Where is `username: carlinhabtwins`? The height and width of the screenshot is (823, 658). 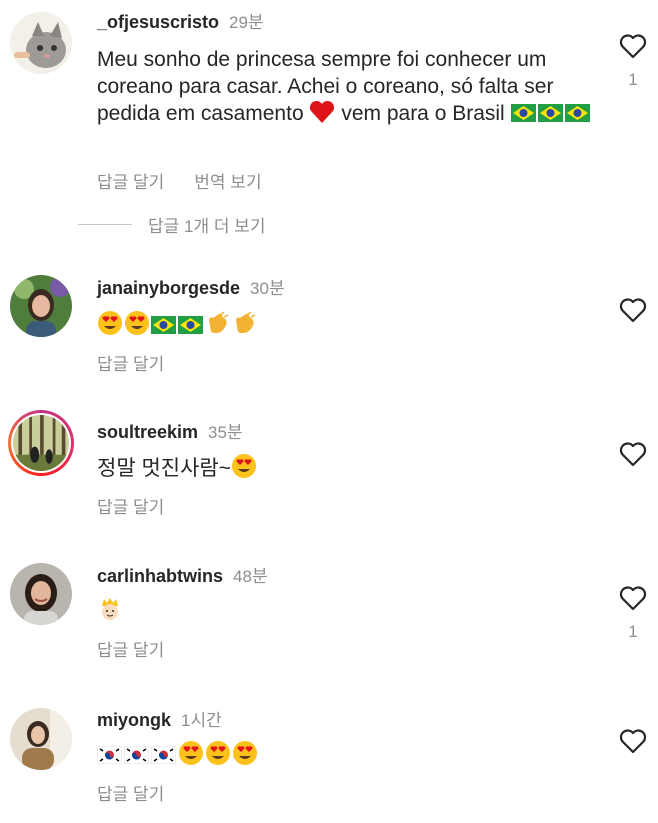 username: carlinhabtwins is located at coordinates (160, 576).